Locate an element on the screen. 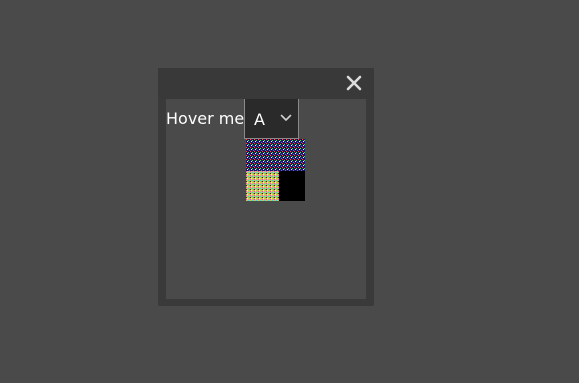 This screenshot has width=579, height=383. close-button is located at coordinates (354, 83).